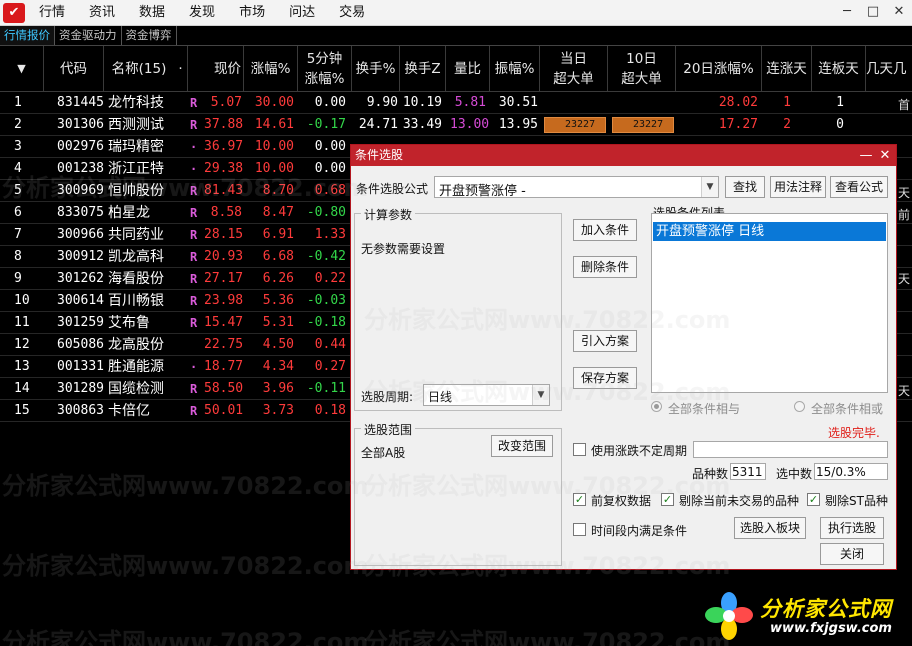 The width and height of the screenshot is (912, 646). Describe the element at coordinates (623, 155) in the screenshot. I see `dialog-titlebar: 条件选股 — ✕` at that location.